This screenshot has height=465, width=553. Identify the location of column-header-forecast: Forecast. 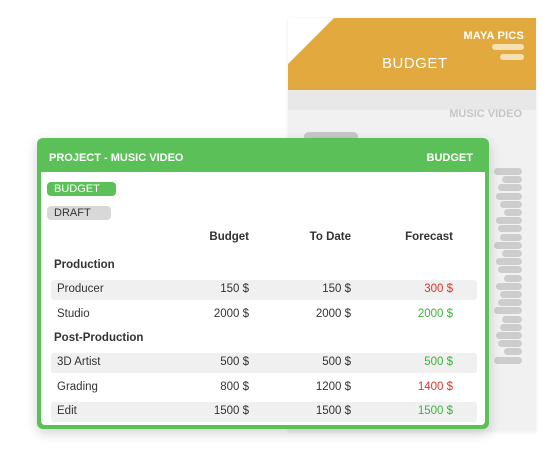
(429, 237).